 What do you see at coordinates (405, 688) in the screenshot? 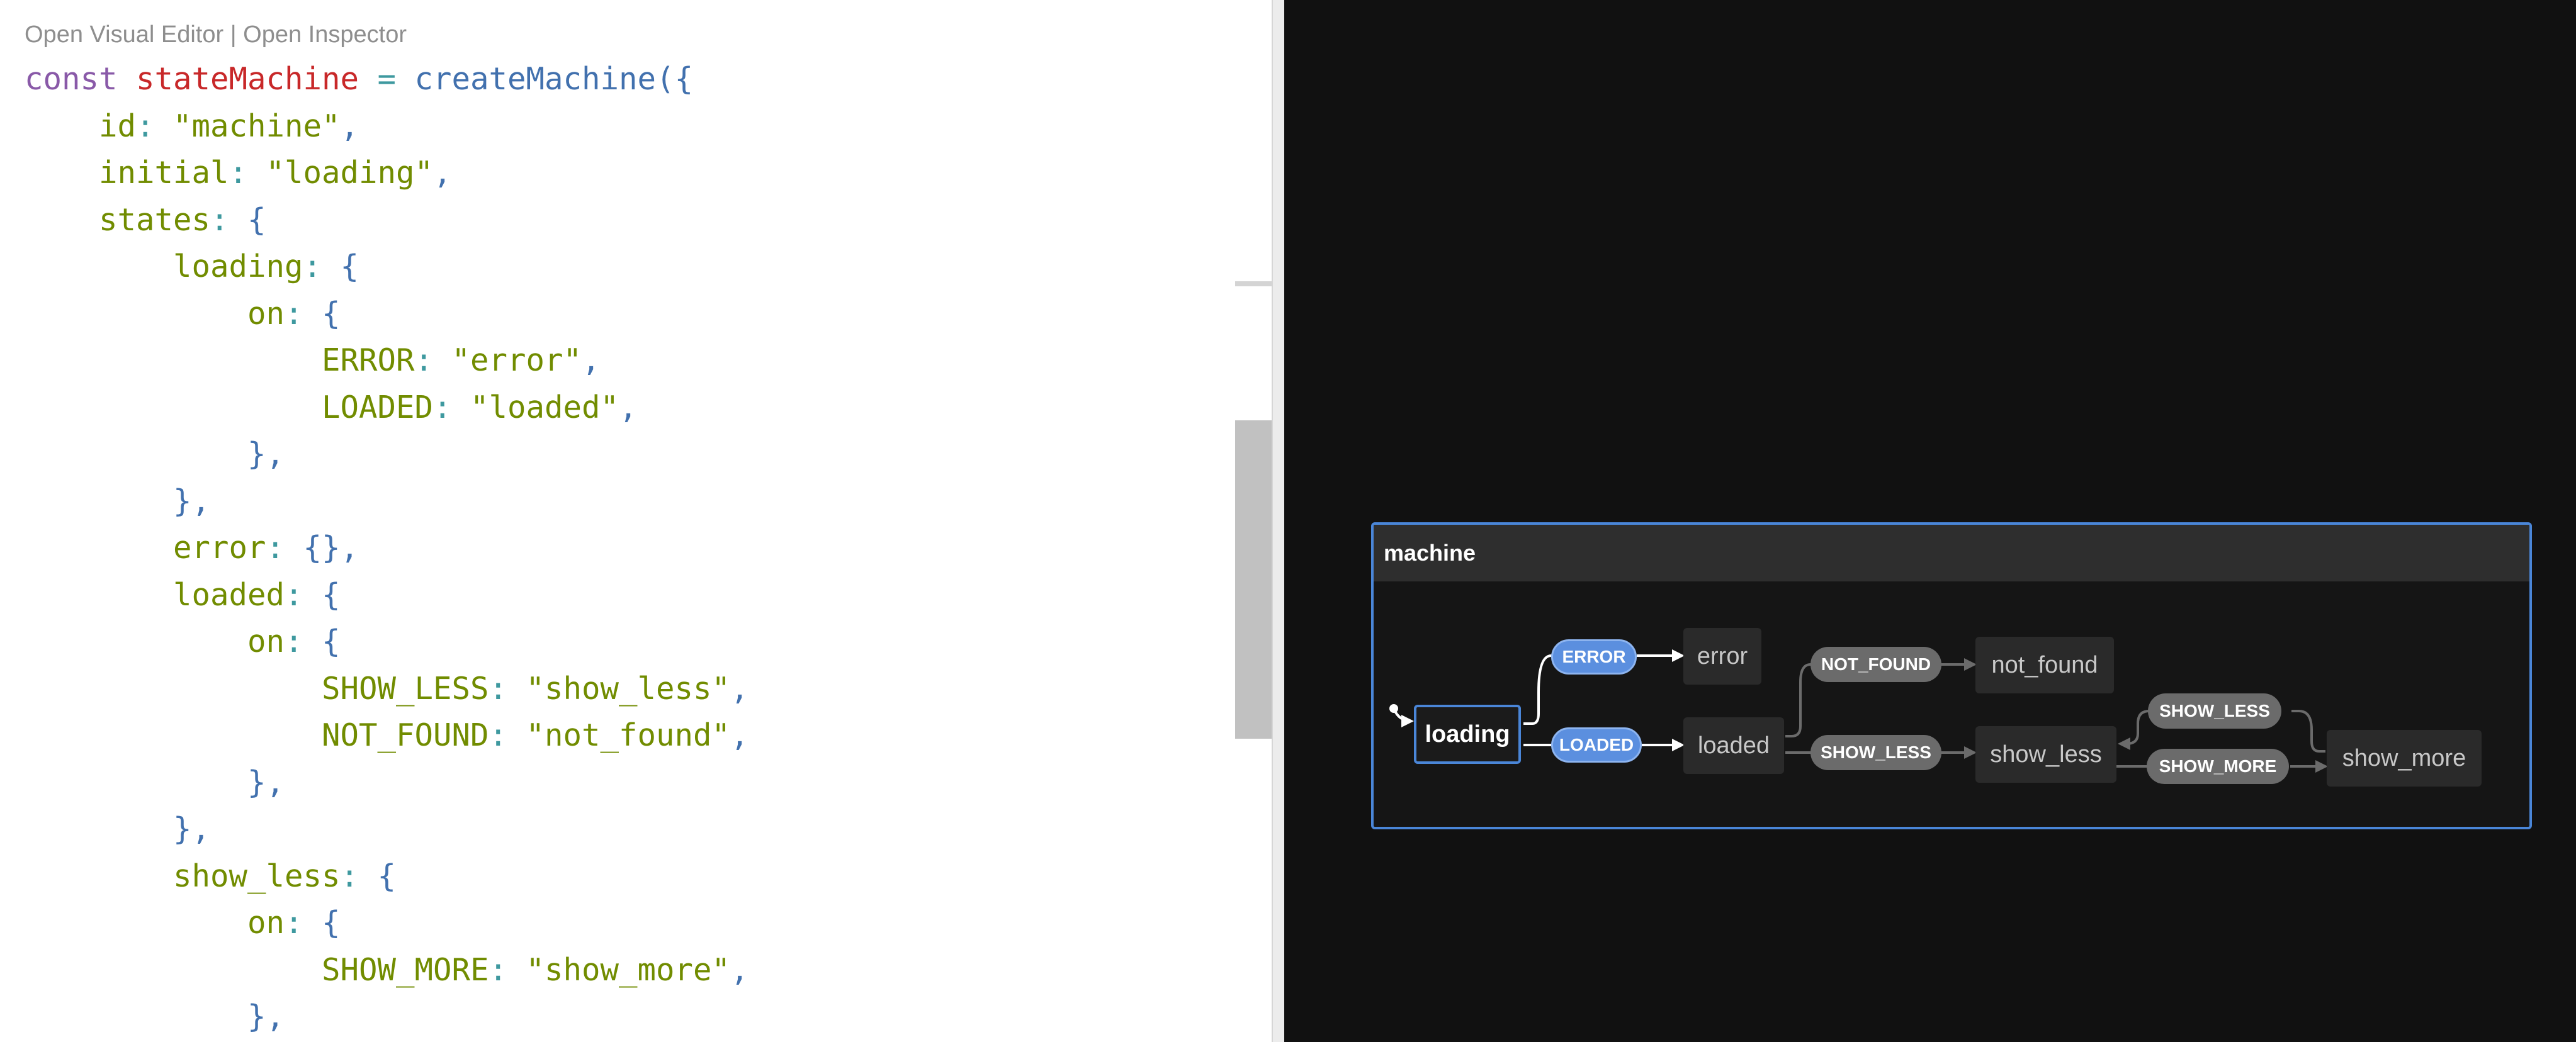
I see `code-token: SHOW_LESS` at bounding box center [405, 688].